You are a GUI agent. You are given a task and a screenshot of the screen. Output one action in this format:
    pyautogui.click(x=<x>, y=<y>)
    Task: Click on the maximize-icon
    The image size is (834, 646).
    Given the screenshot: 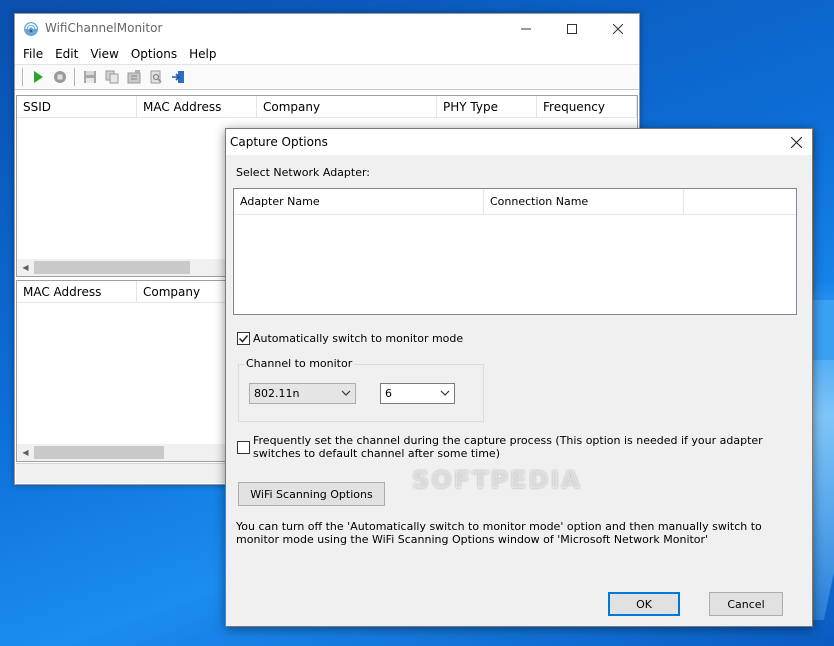 What is the action you would take?
    pyautogui.click(x=572, y=29)
    